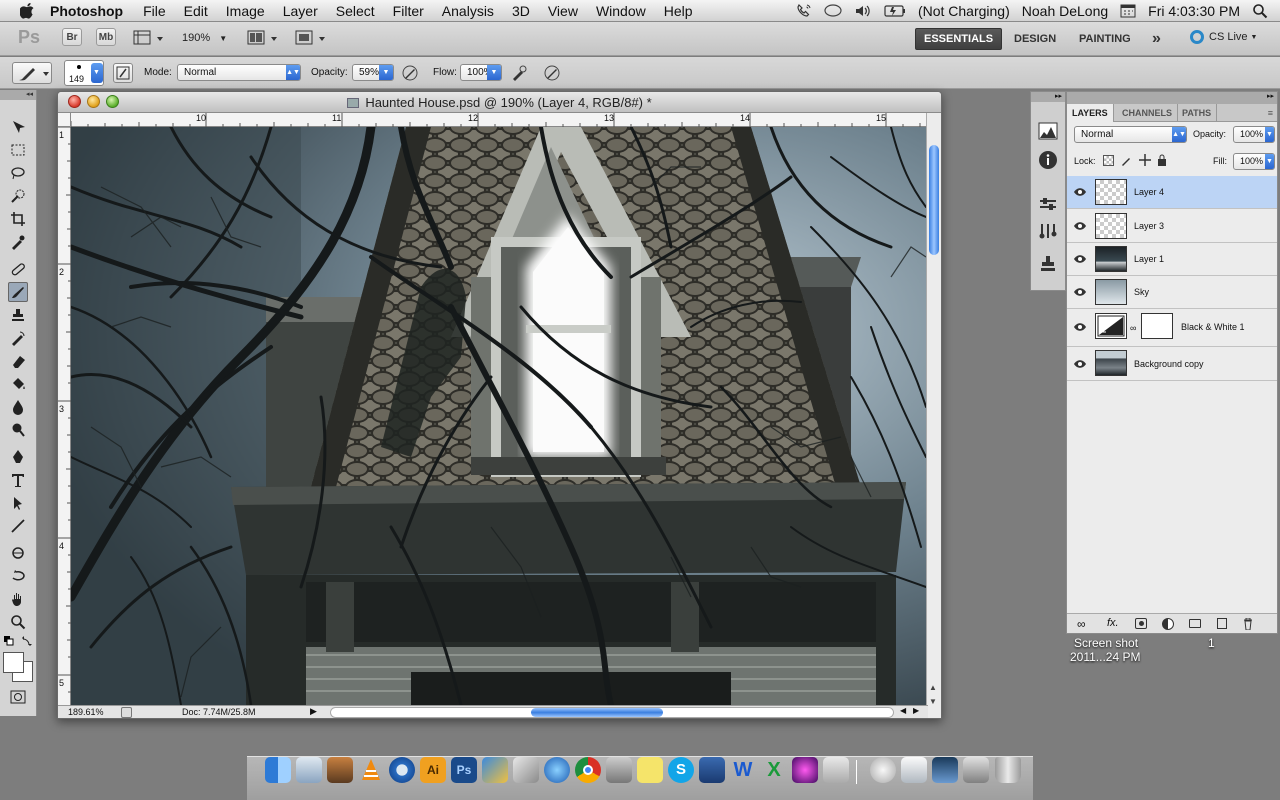 The image size is (1280, 800). What do you see at coordinates (239, 72) in the screenshot?
I see `blend-mode-select: Normal ▲▼` at bounding box center [239, 72].